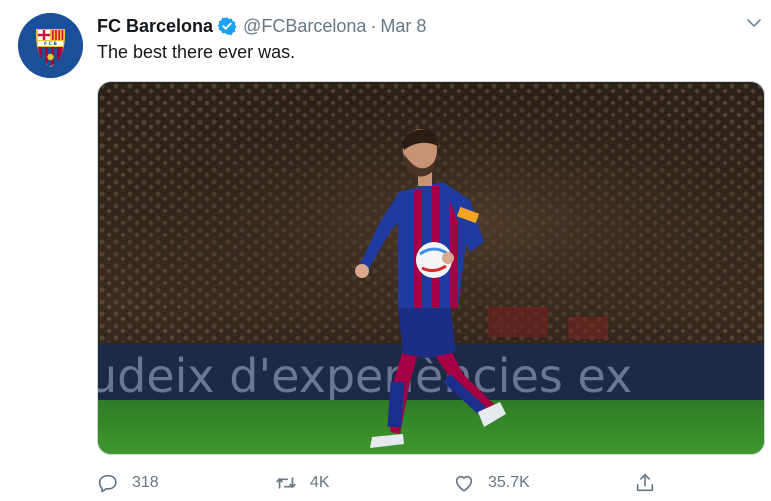 Image resolution: width=771 pixels, height=501 pixels. Describe the element at coordinates (320, 482) in the screenshot. I see `retweet-count: 4K` at that location.